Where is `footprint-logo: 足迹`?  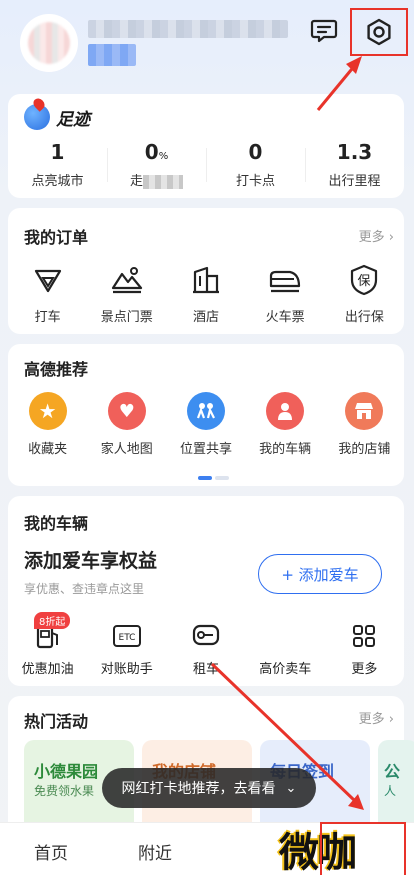
footprint-logo: 足迹 is located at coordinates (57, 117).